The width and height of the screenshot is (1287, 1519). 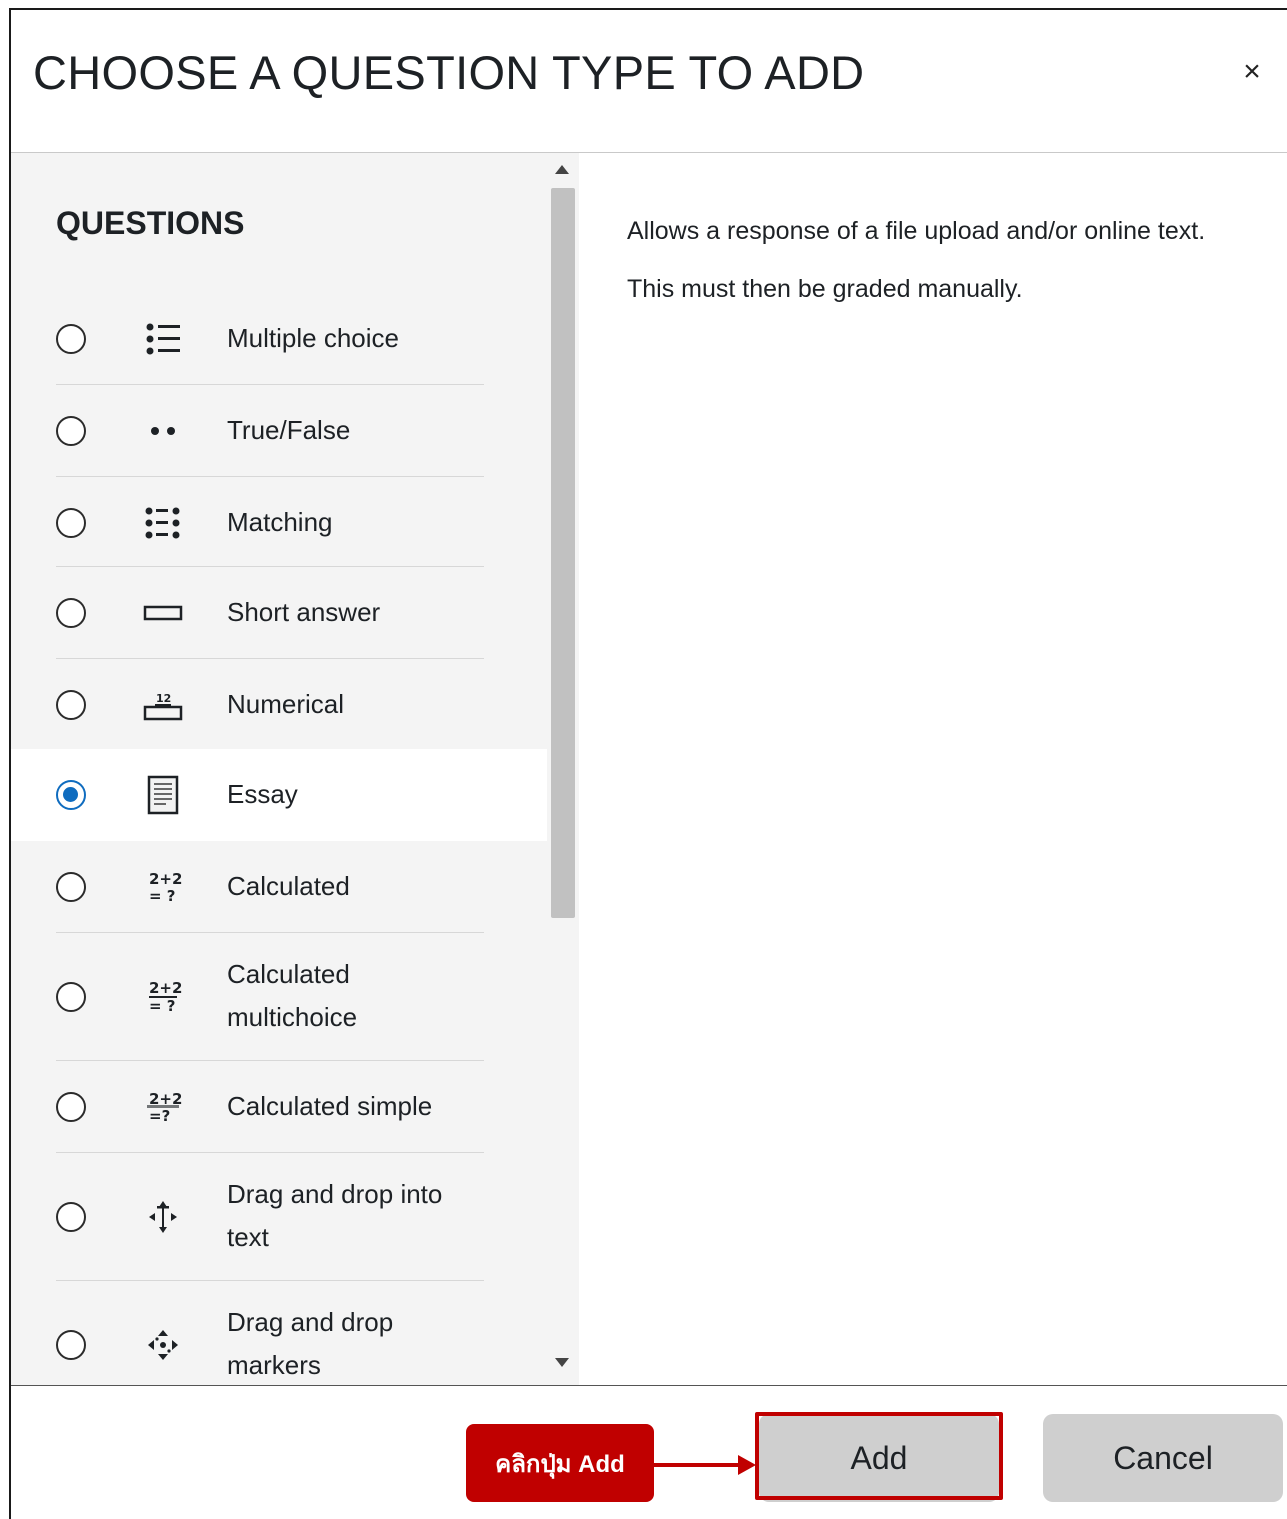 I want to click on option-drag-drop-text: Drag and drop into text, so click(x=279, y=1217).